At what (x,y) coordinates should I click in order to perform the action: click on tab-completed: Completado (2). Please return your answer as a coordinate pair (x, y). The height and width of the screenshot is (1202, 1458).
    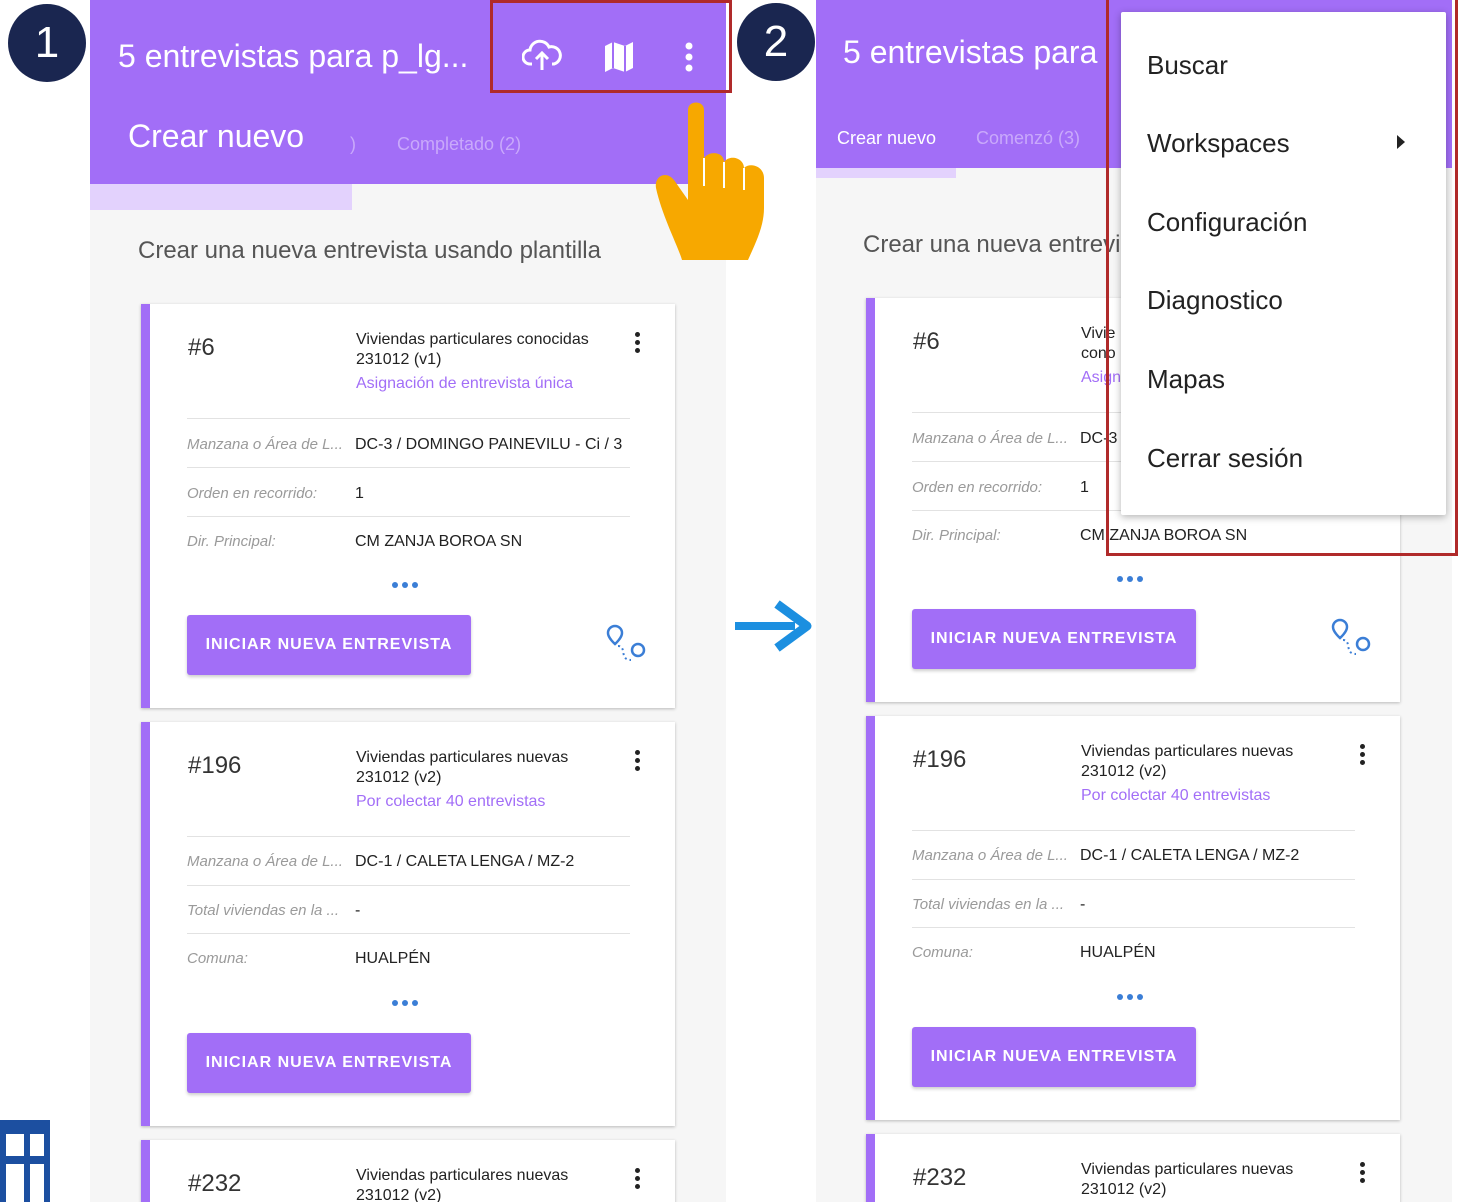
    Looking at the image, I should click on (459, 144).